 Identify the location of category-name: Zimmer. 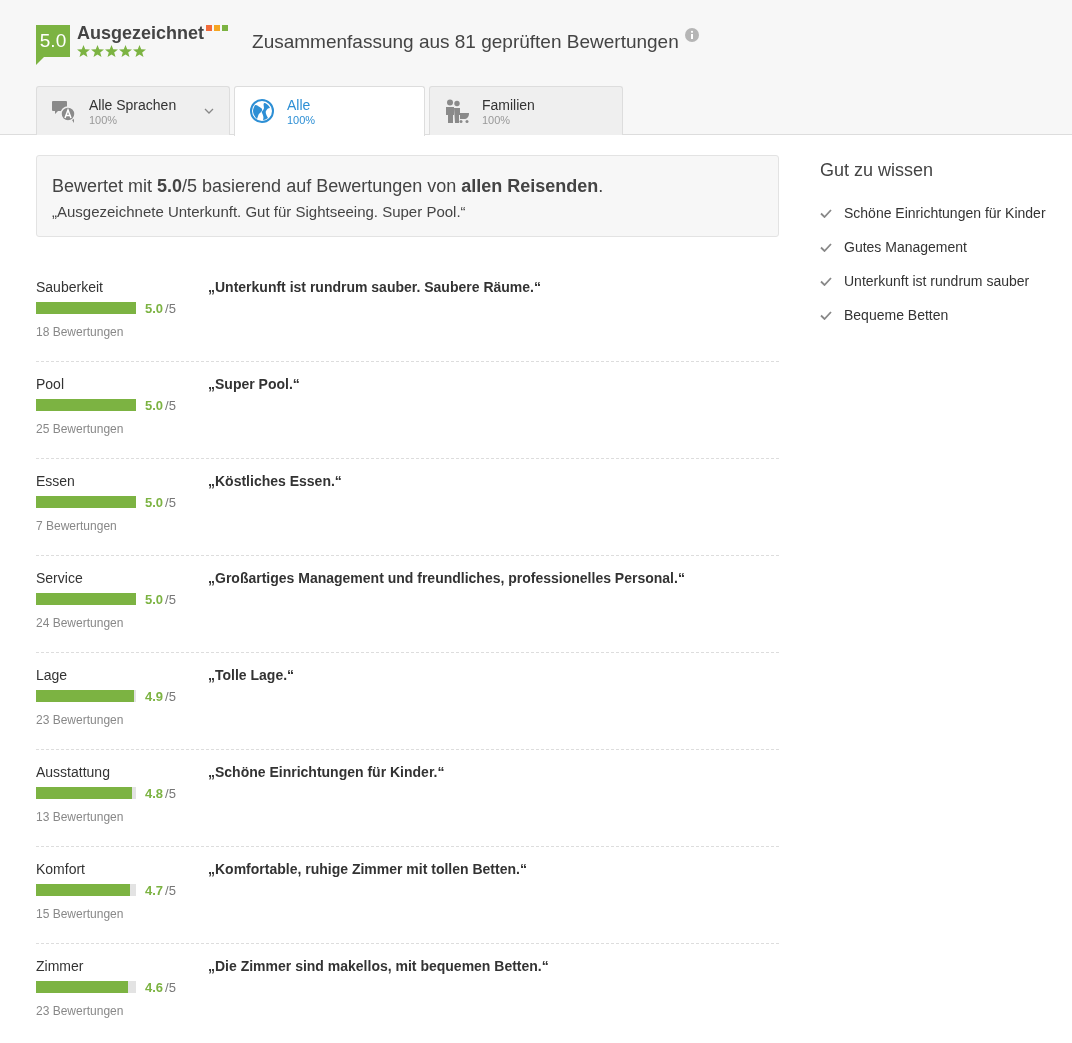
(60, 966).